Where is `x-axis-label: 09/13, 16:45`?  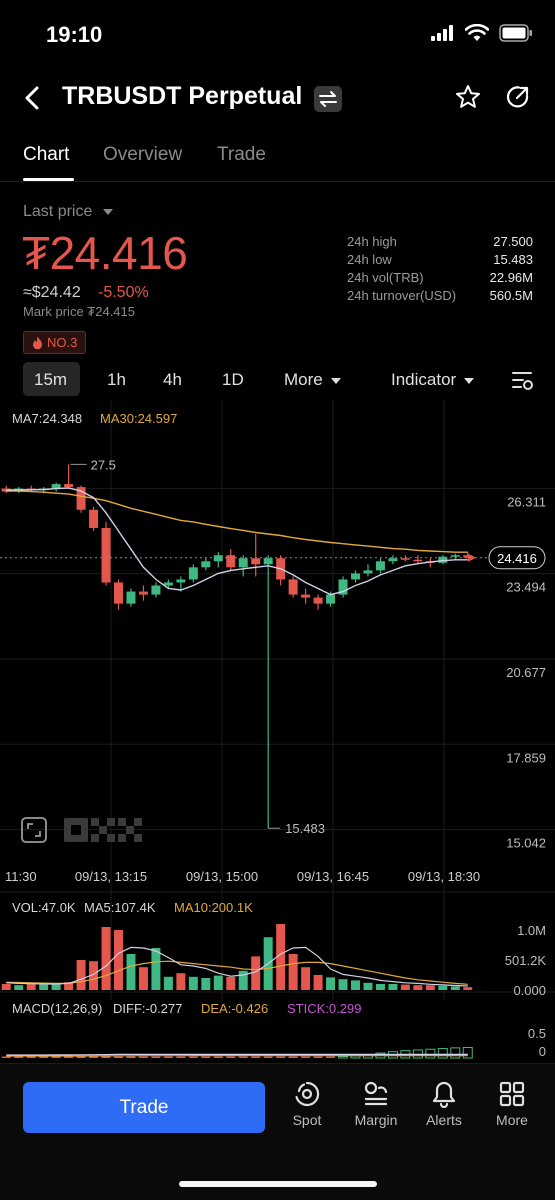 x-axis-label: 09/13, 16:45 is located at coordinates (333, 876).